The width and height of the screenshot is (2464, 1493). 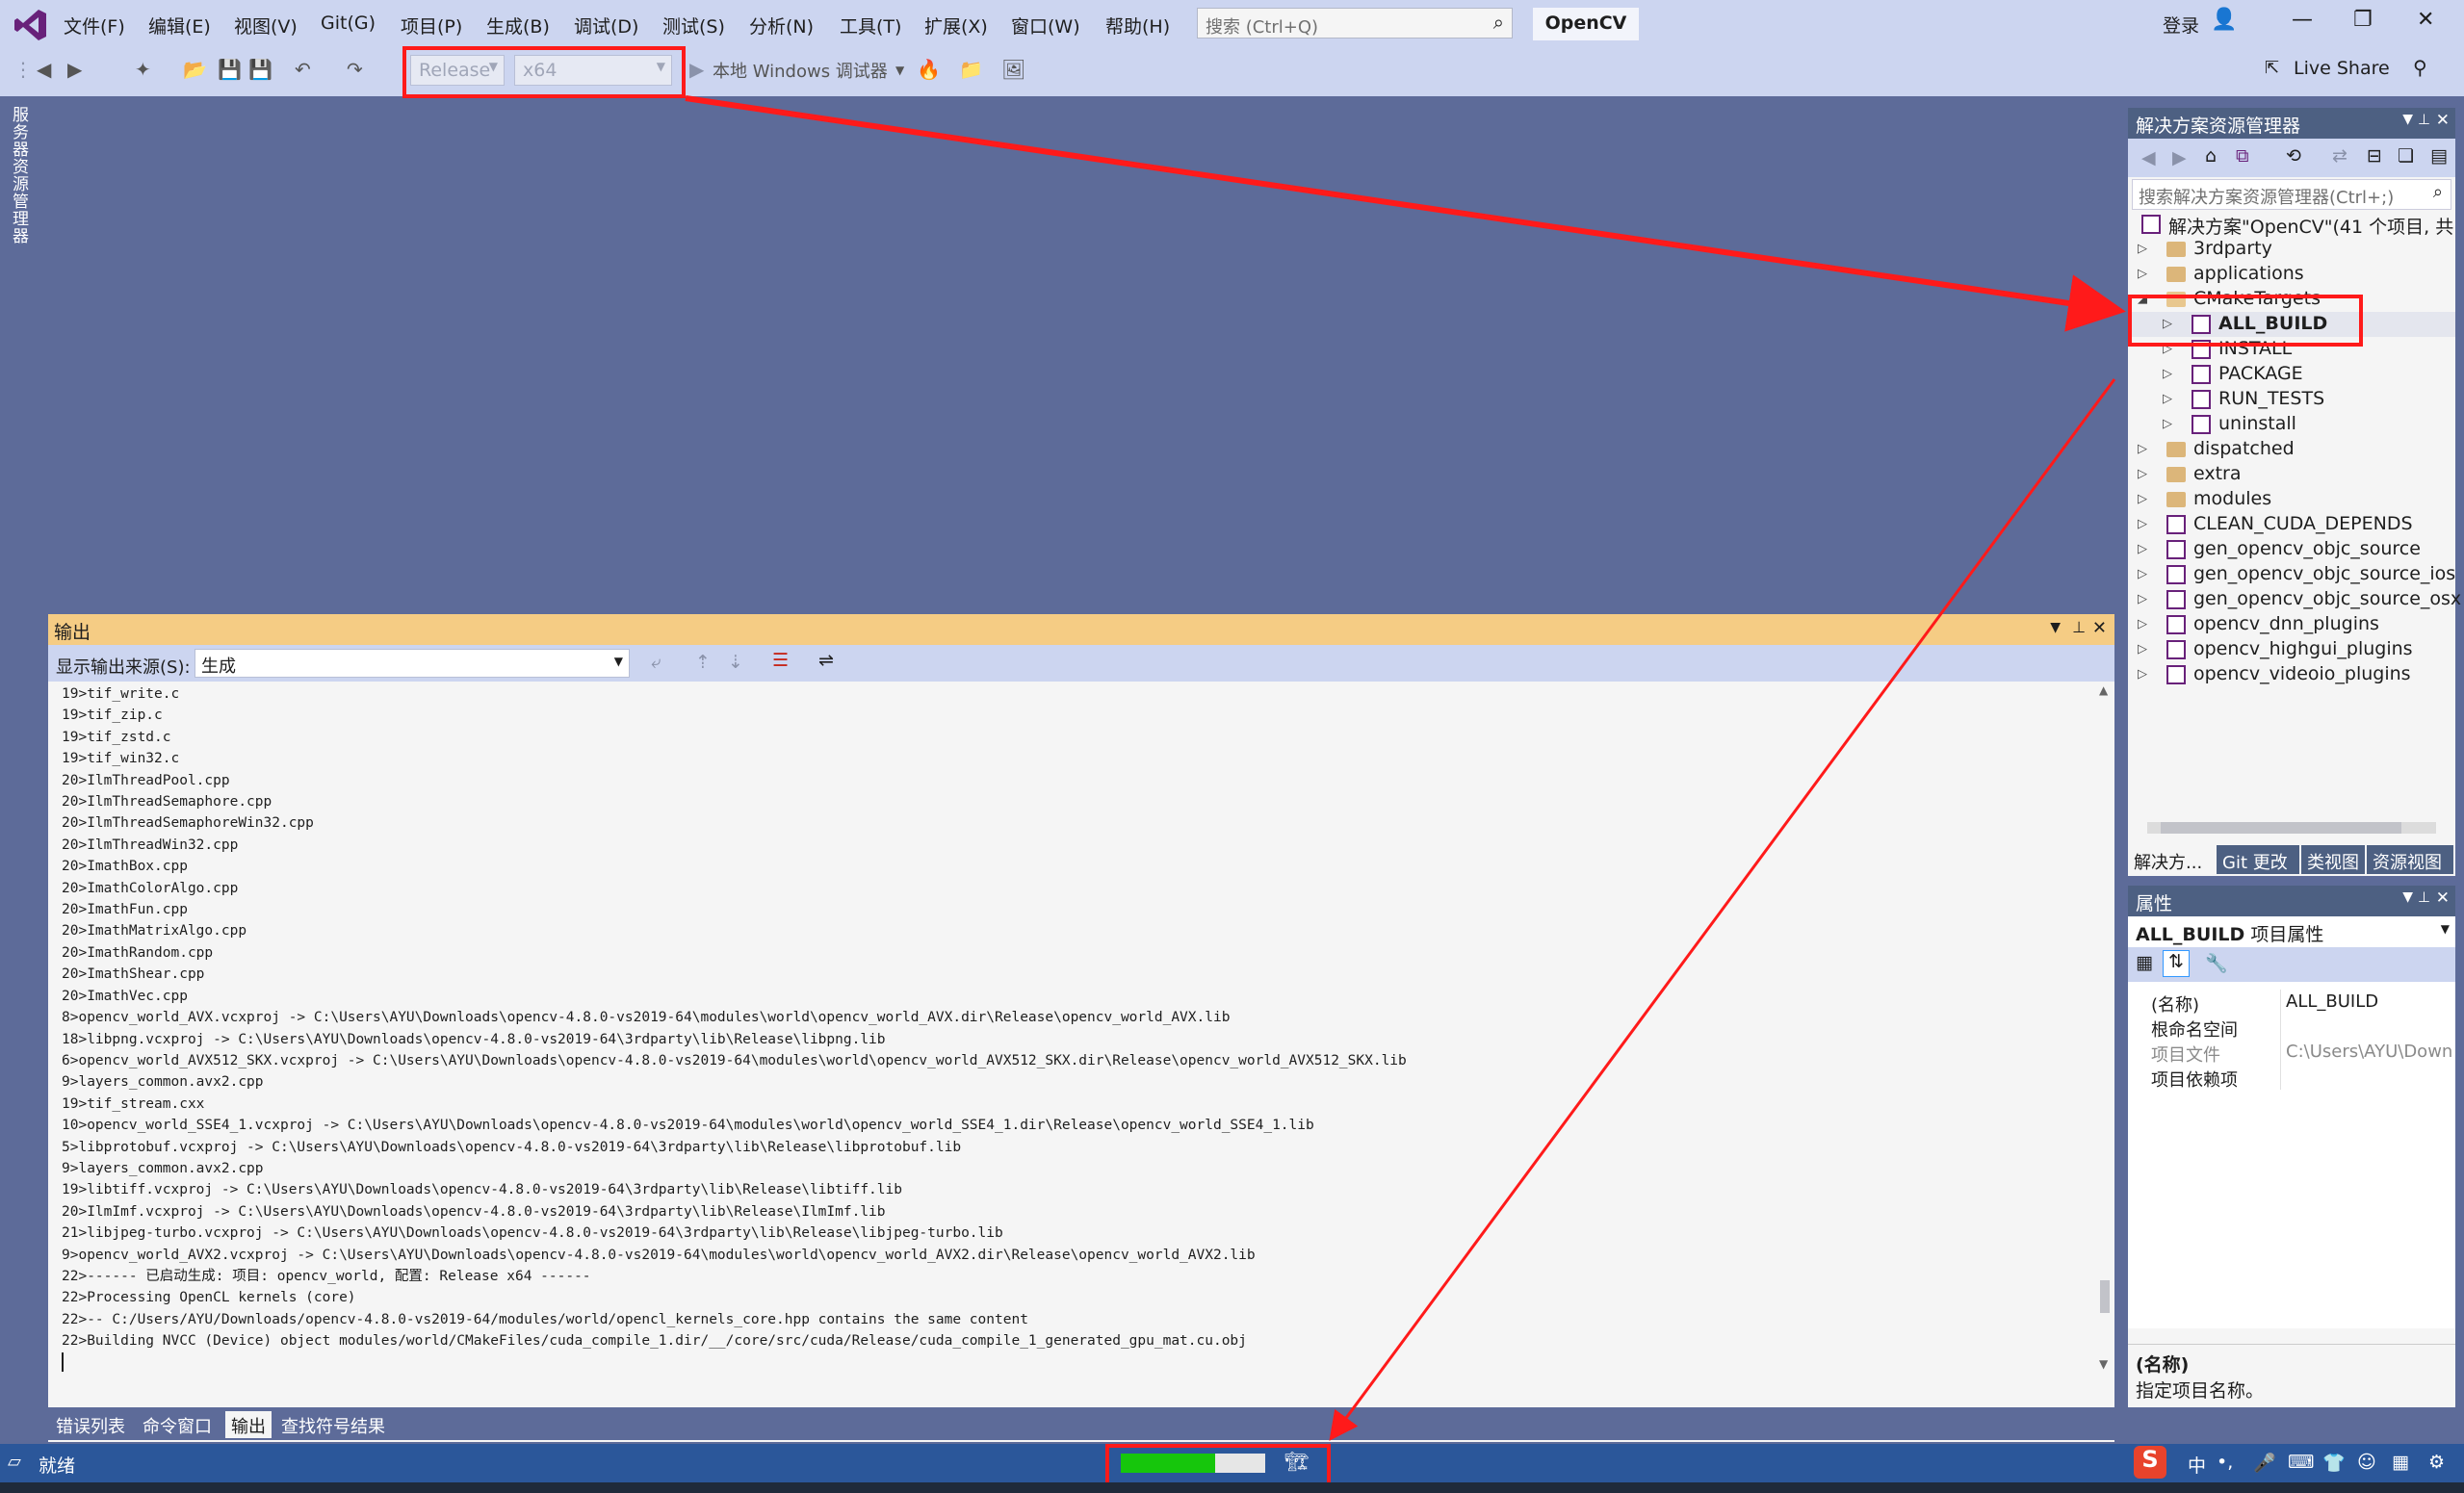 What do you see at coordinates (606, 26) in the screenshot?
I see `menu-item-6: 调试(D)` at bounding box center [606, 26].